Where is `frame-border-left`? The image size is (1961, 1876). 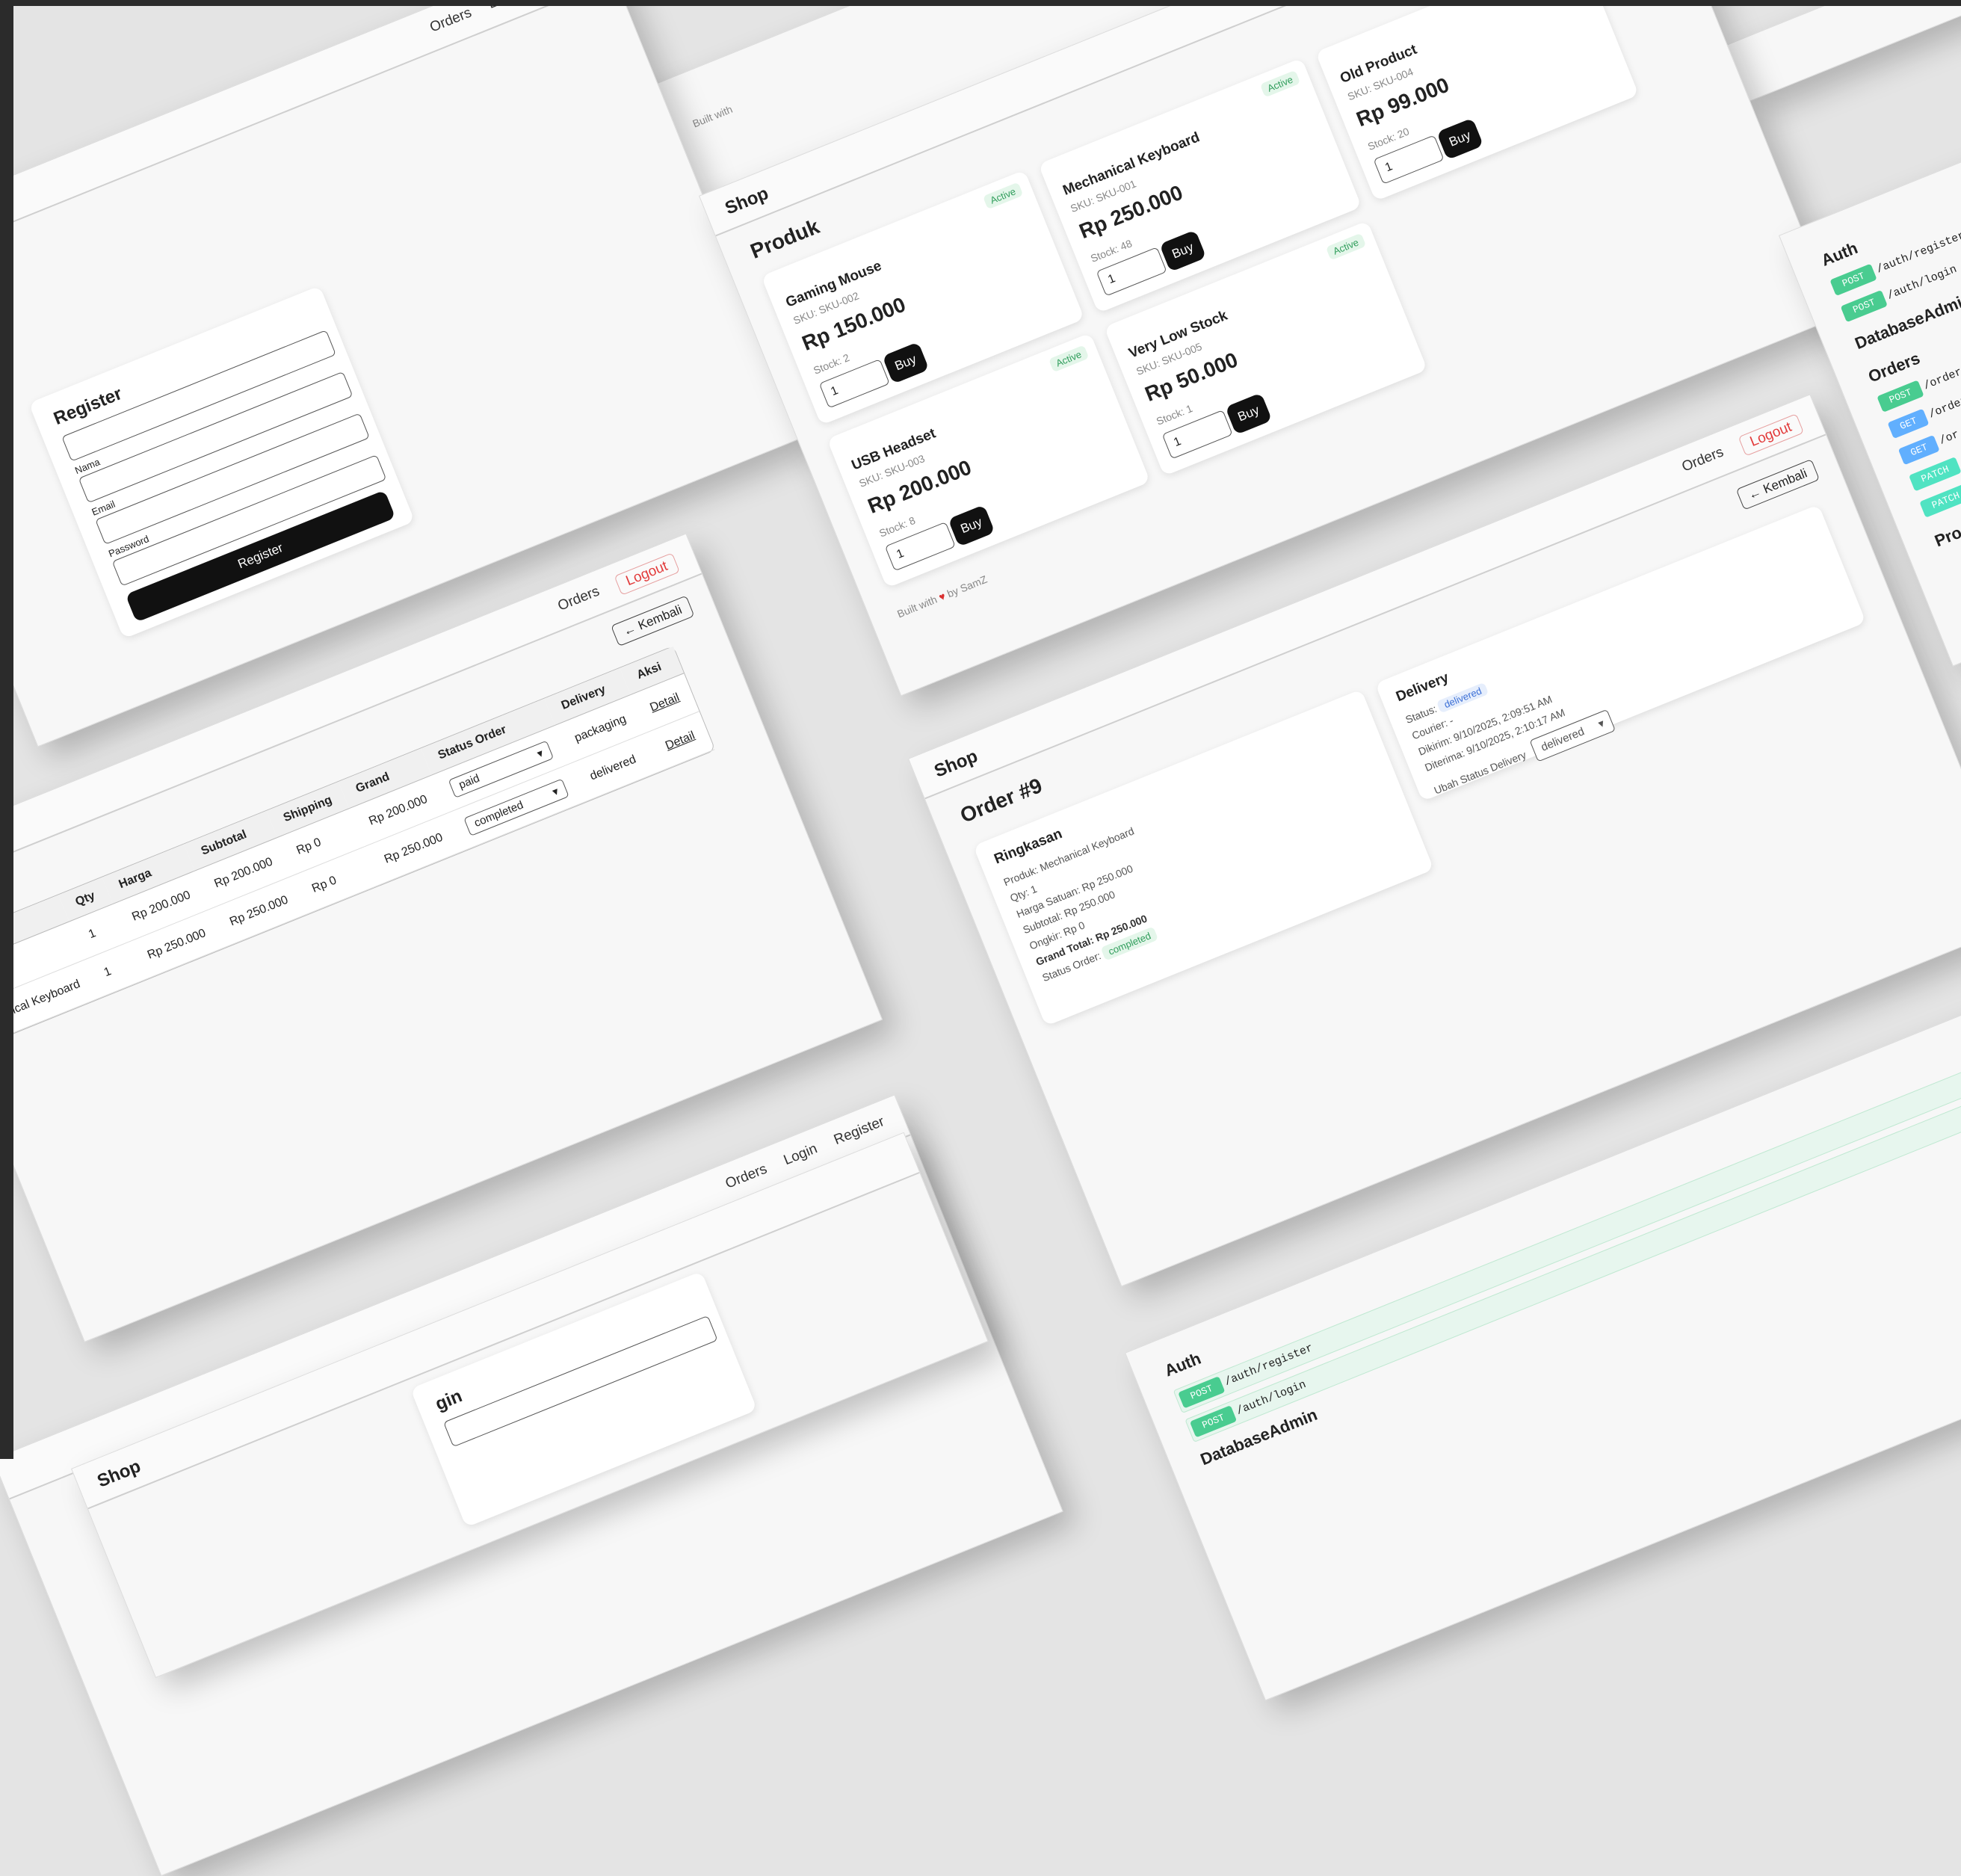
frame-border-left is located at coordinates (6, 729).